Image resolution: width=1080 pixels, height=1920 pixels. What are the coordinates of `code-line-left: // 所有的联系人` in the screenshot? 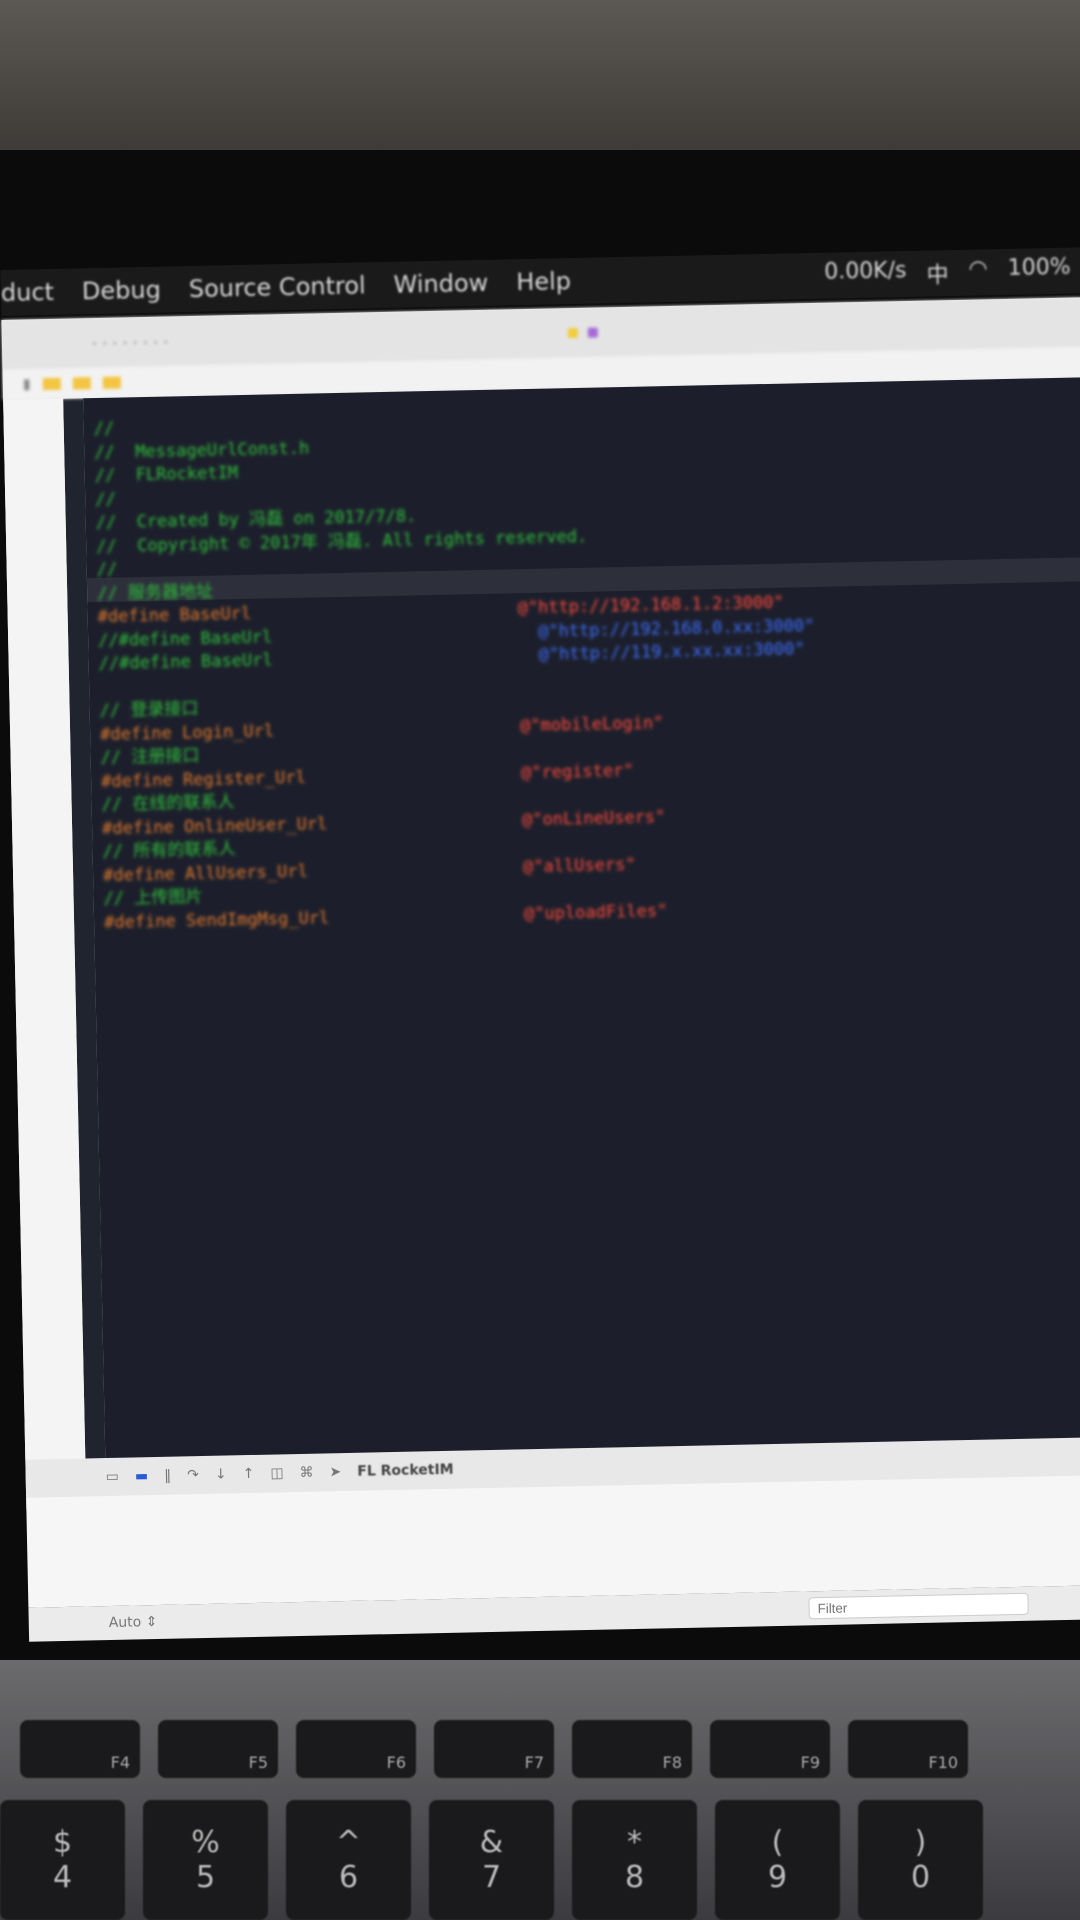 It's located at (169, 850).